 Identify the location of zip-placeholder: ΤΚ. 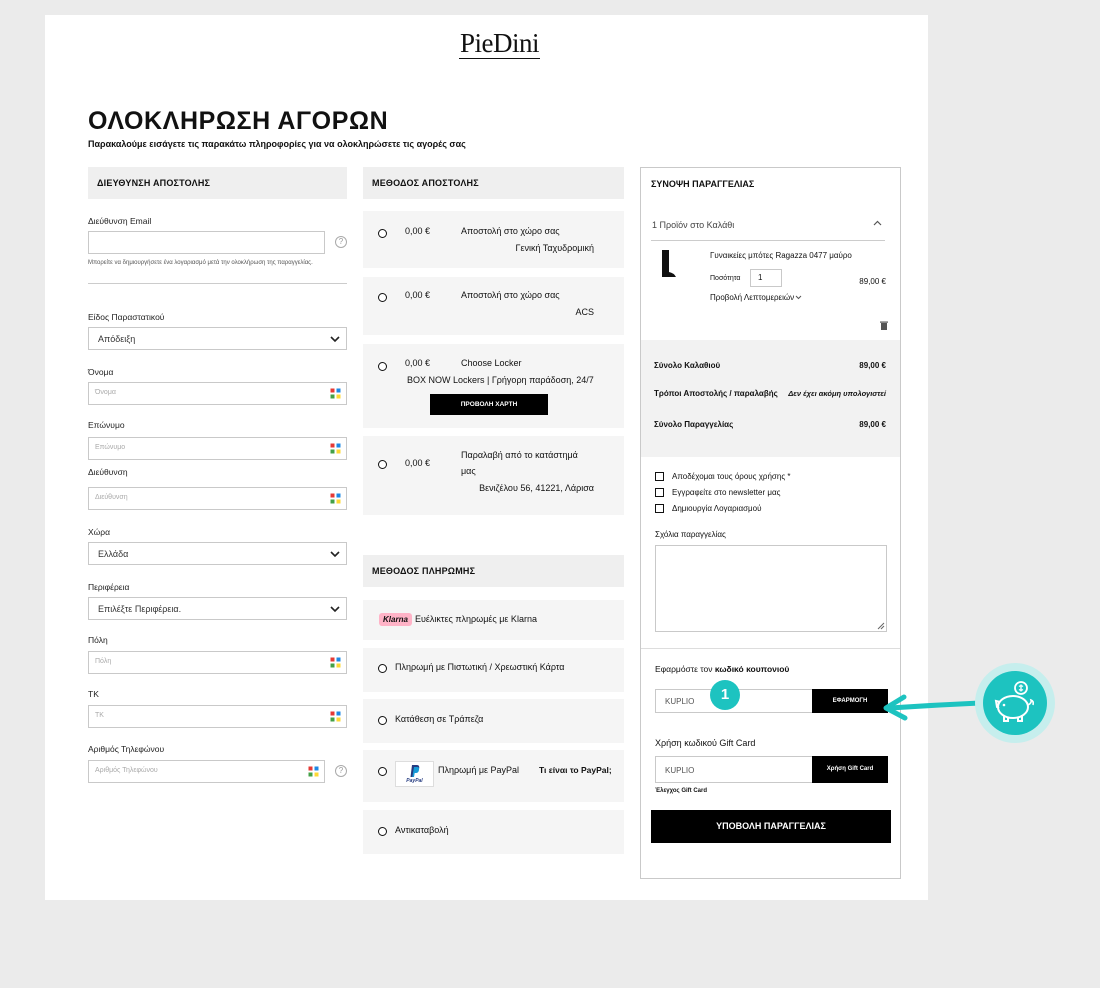
(99, 715).